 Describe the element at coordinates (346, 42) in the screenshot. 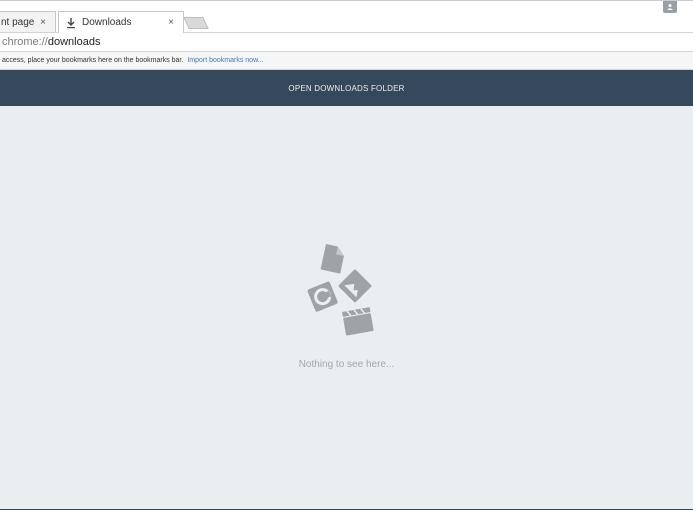

I see `address-bar: chrome://downloads` at that location.